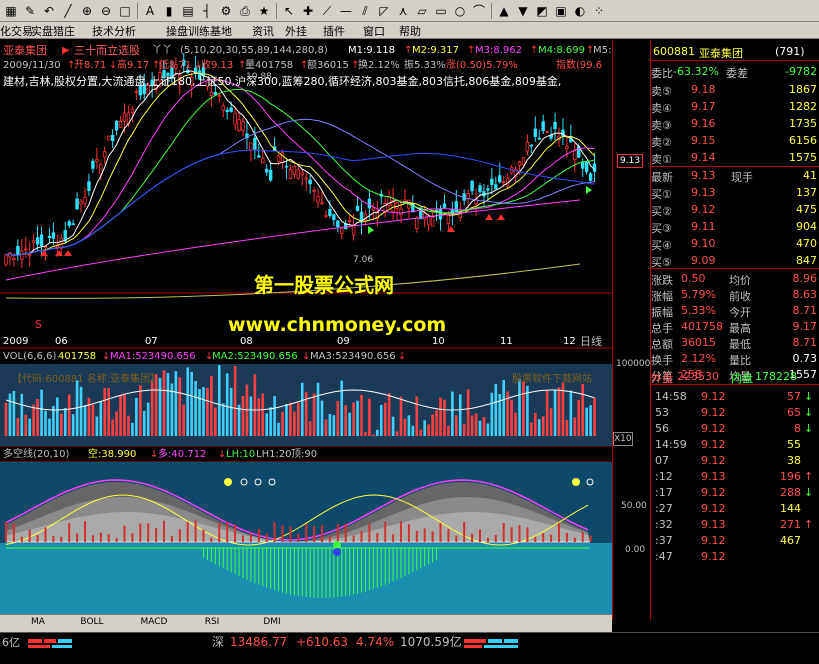 This screenshot has height=664, width=819. Describe the element at coordinates (460, 11) in the screenshot. I see `circle-icon: ○` at that location.